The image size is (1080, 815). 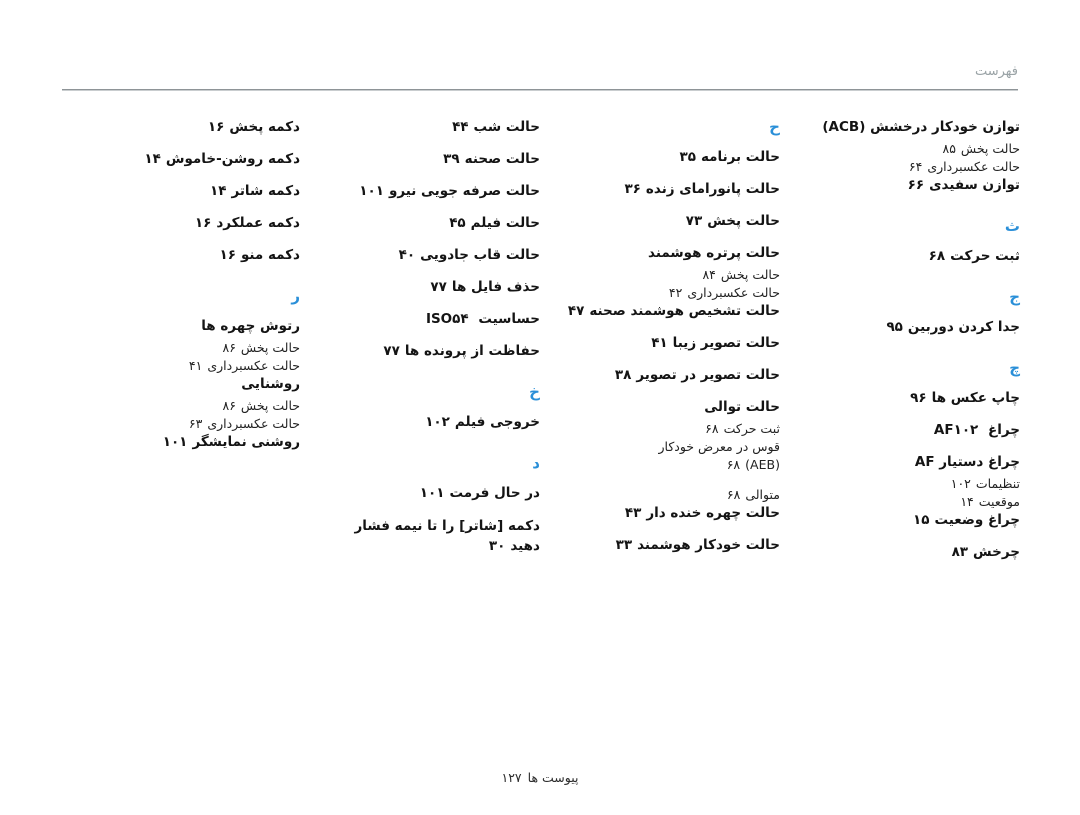 I want to click on index-entry: چراغ دستیار AF, so click(x=906, y=462).